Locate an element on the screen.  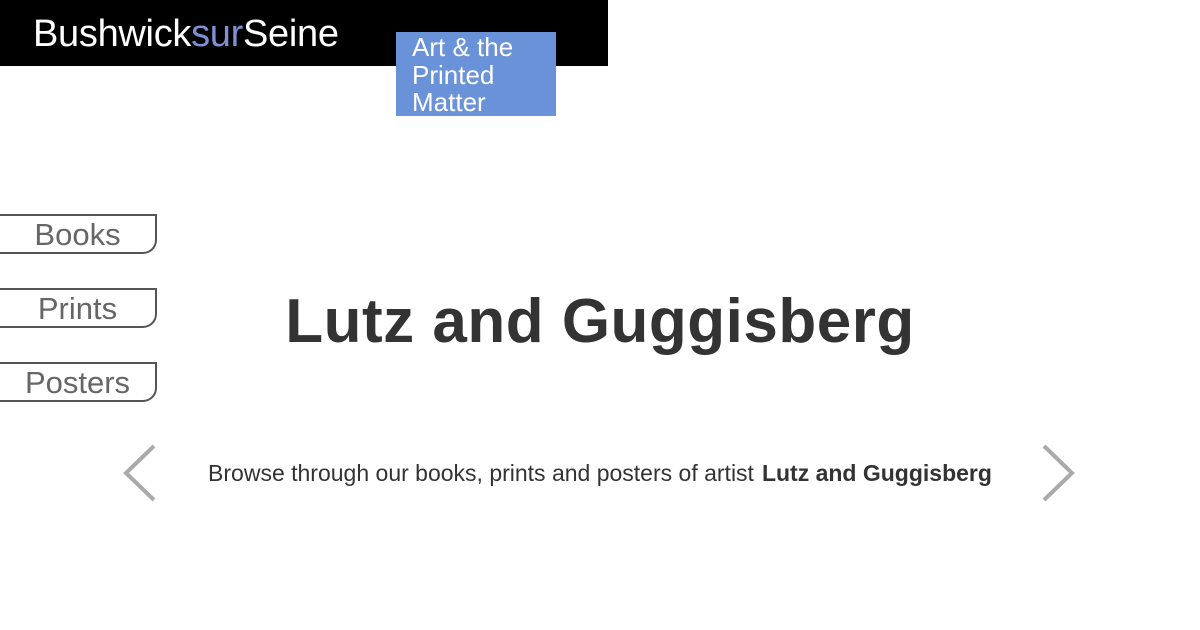
artist-title: Lutz and Guggisberg is located at coordinates (600, 321).